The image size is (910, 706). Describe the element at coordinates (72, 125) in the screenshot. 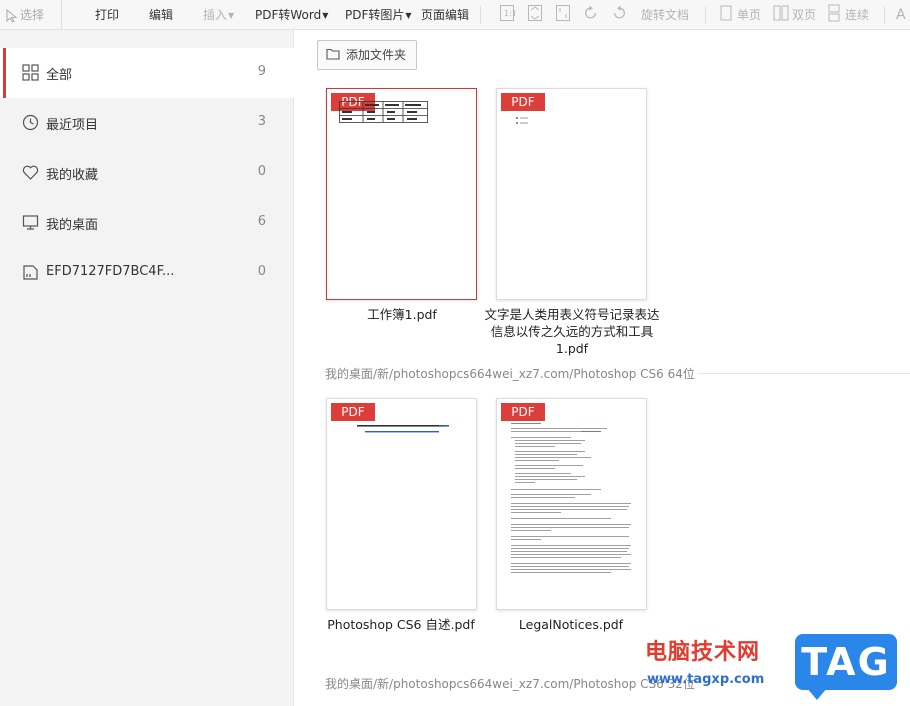

I see `sidebar-item-label: 最近项目` at that location.